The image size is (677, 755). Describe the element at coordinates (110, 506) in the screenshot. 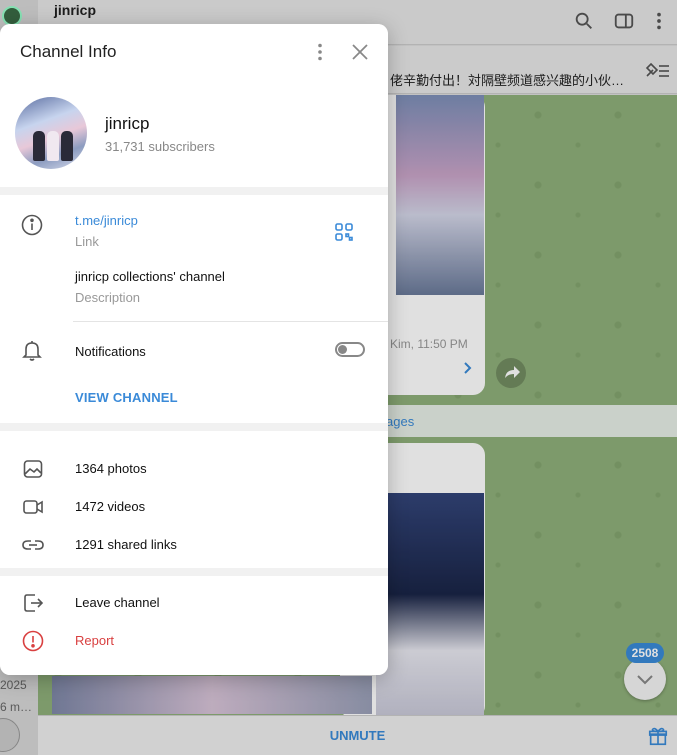

I see `videos-count: 1472 videos` at that location.